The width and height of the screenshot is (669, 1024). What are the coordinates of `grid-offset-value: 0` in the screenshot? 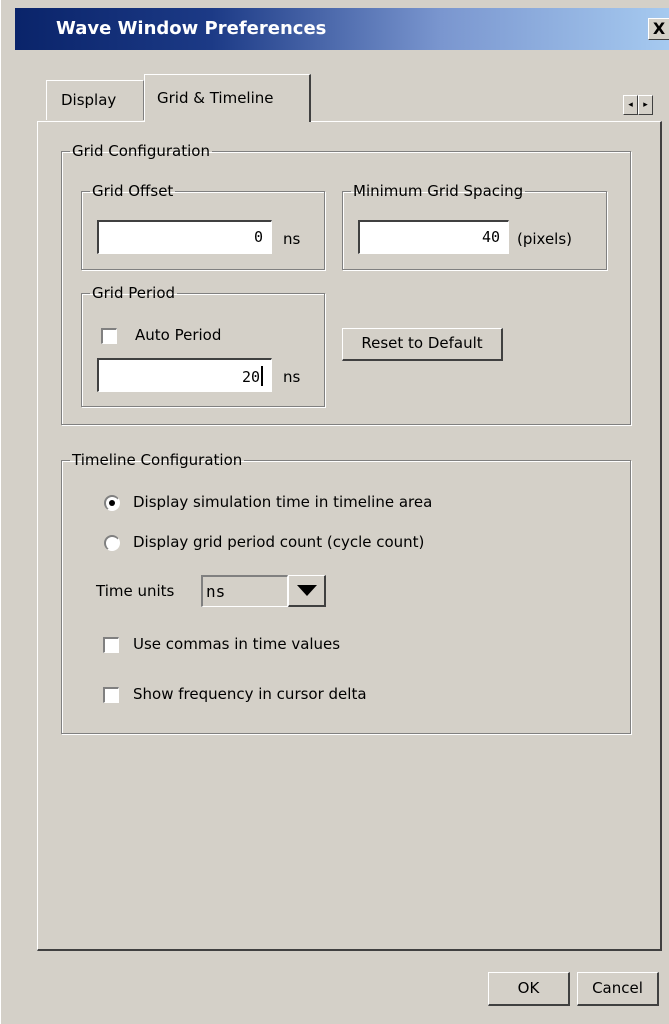 It's located at (258, 237).